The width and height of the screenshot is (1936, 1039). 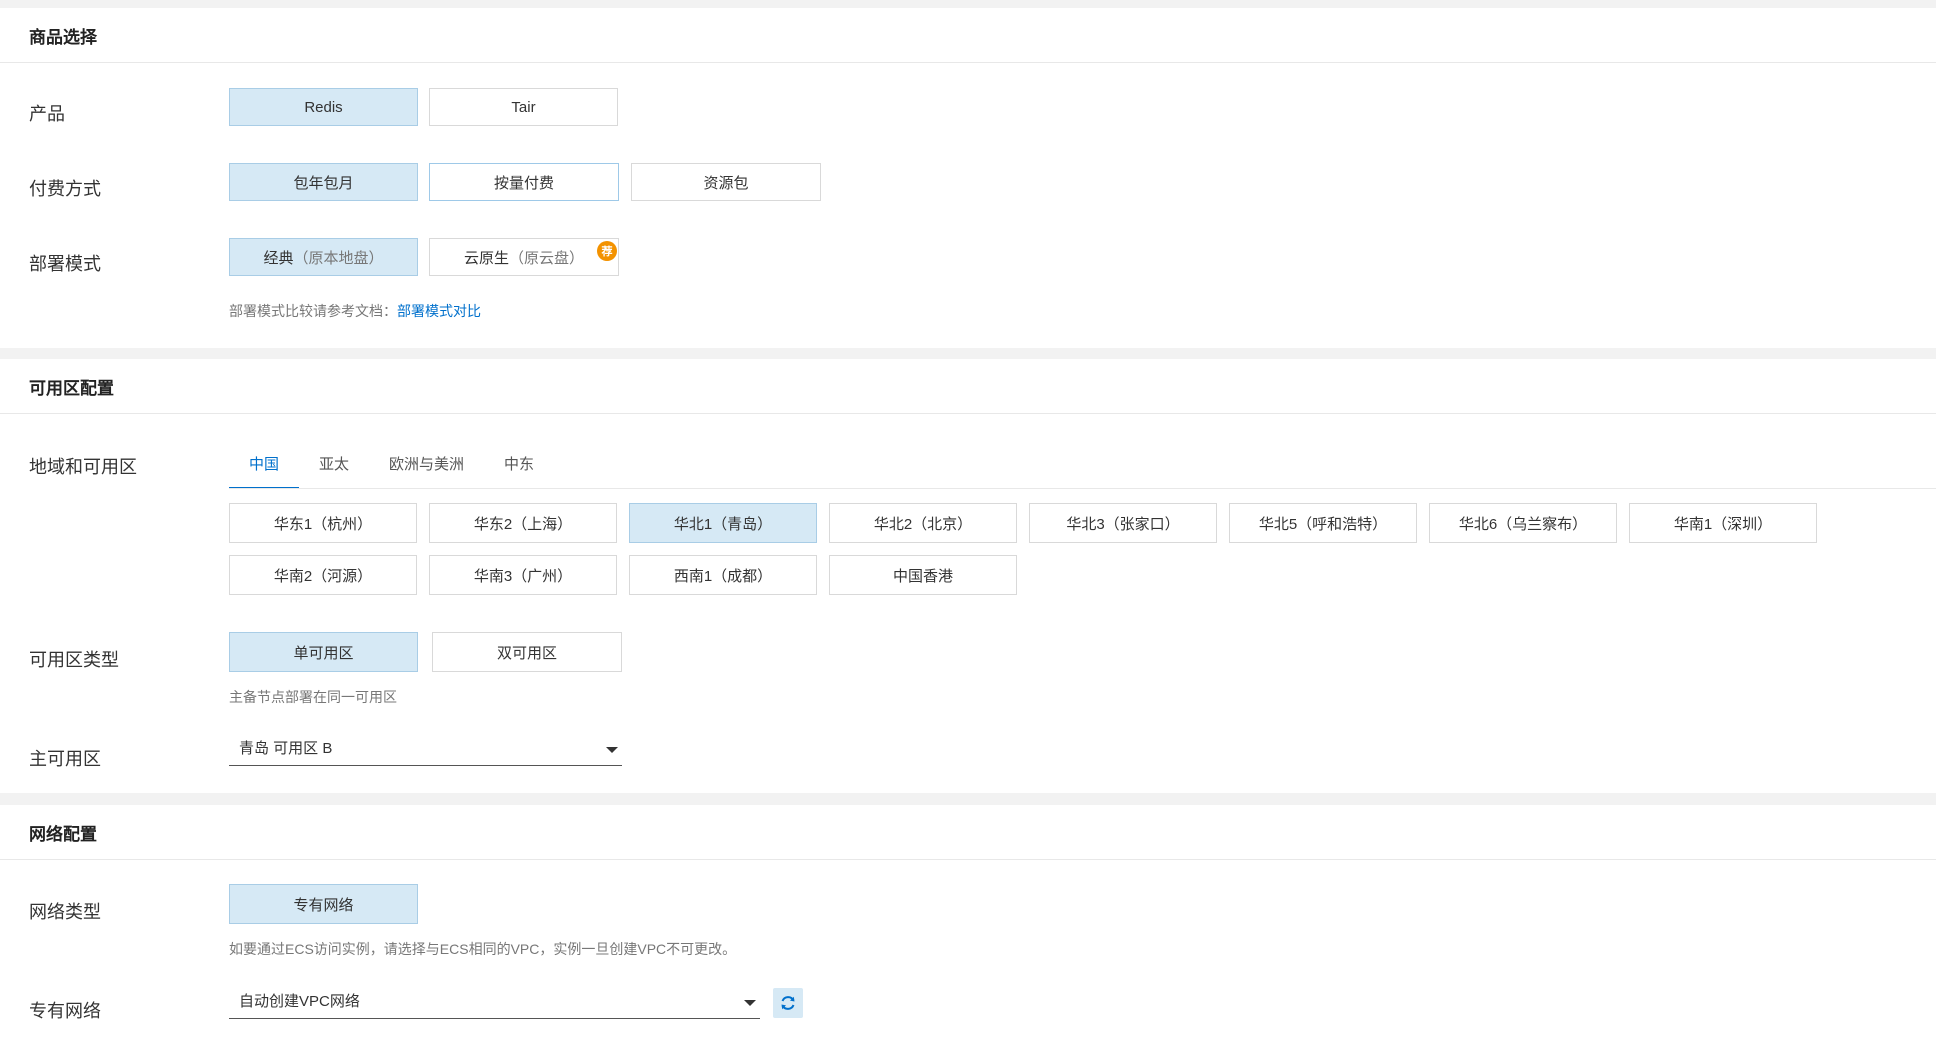 What do you see at coordinates (299, 1001) in the screenshot?
I see `vpc-value: 自动创建VPC网络` at bounding box center [299, 1001].